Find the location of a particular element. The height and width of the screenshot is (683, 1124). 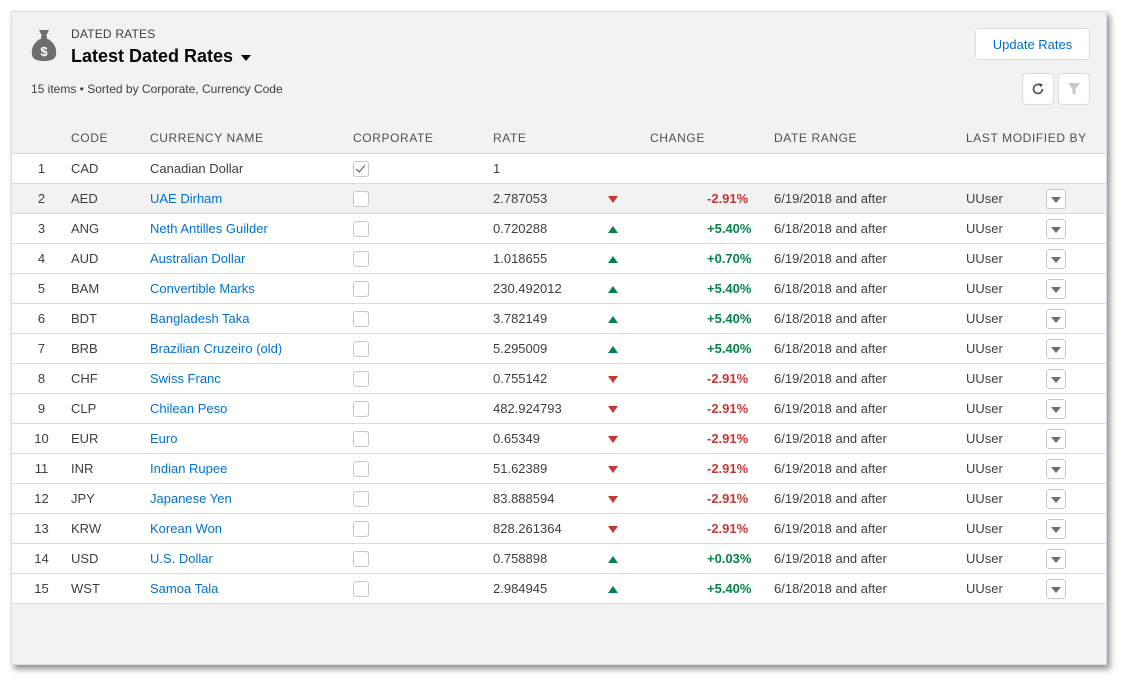

rate: 1 is located at coordinates (549, 168).